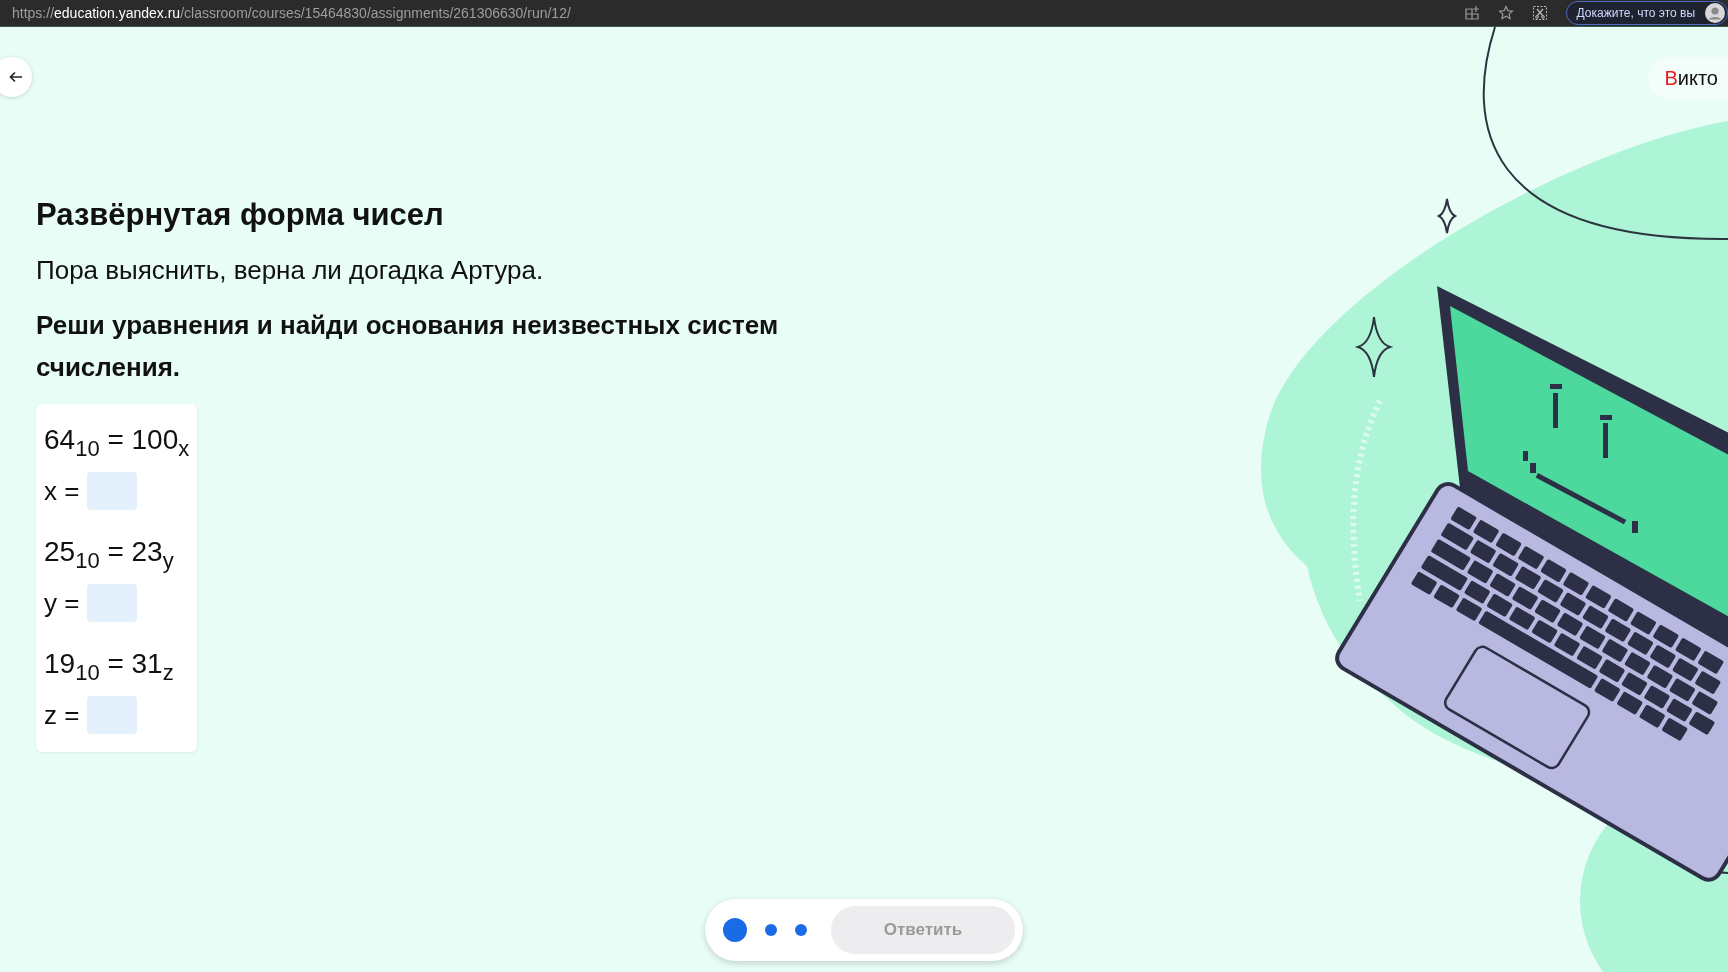 This screenshot has height=972, width=1728. What do you see at coordinates (109, 555) in the screenshot?
I see `equation: 25$_{10}$ = 23$_{y}$` at bounding box center [109, 555].